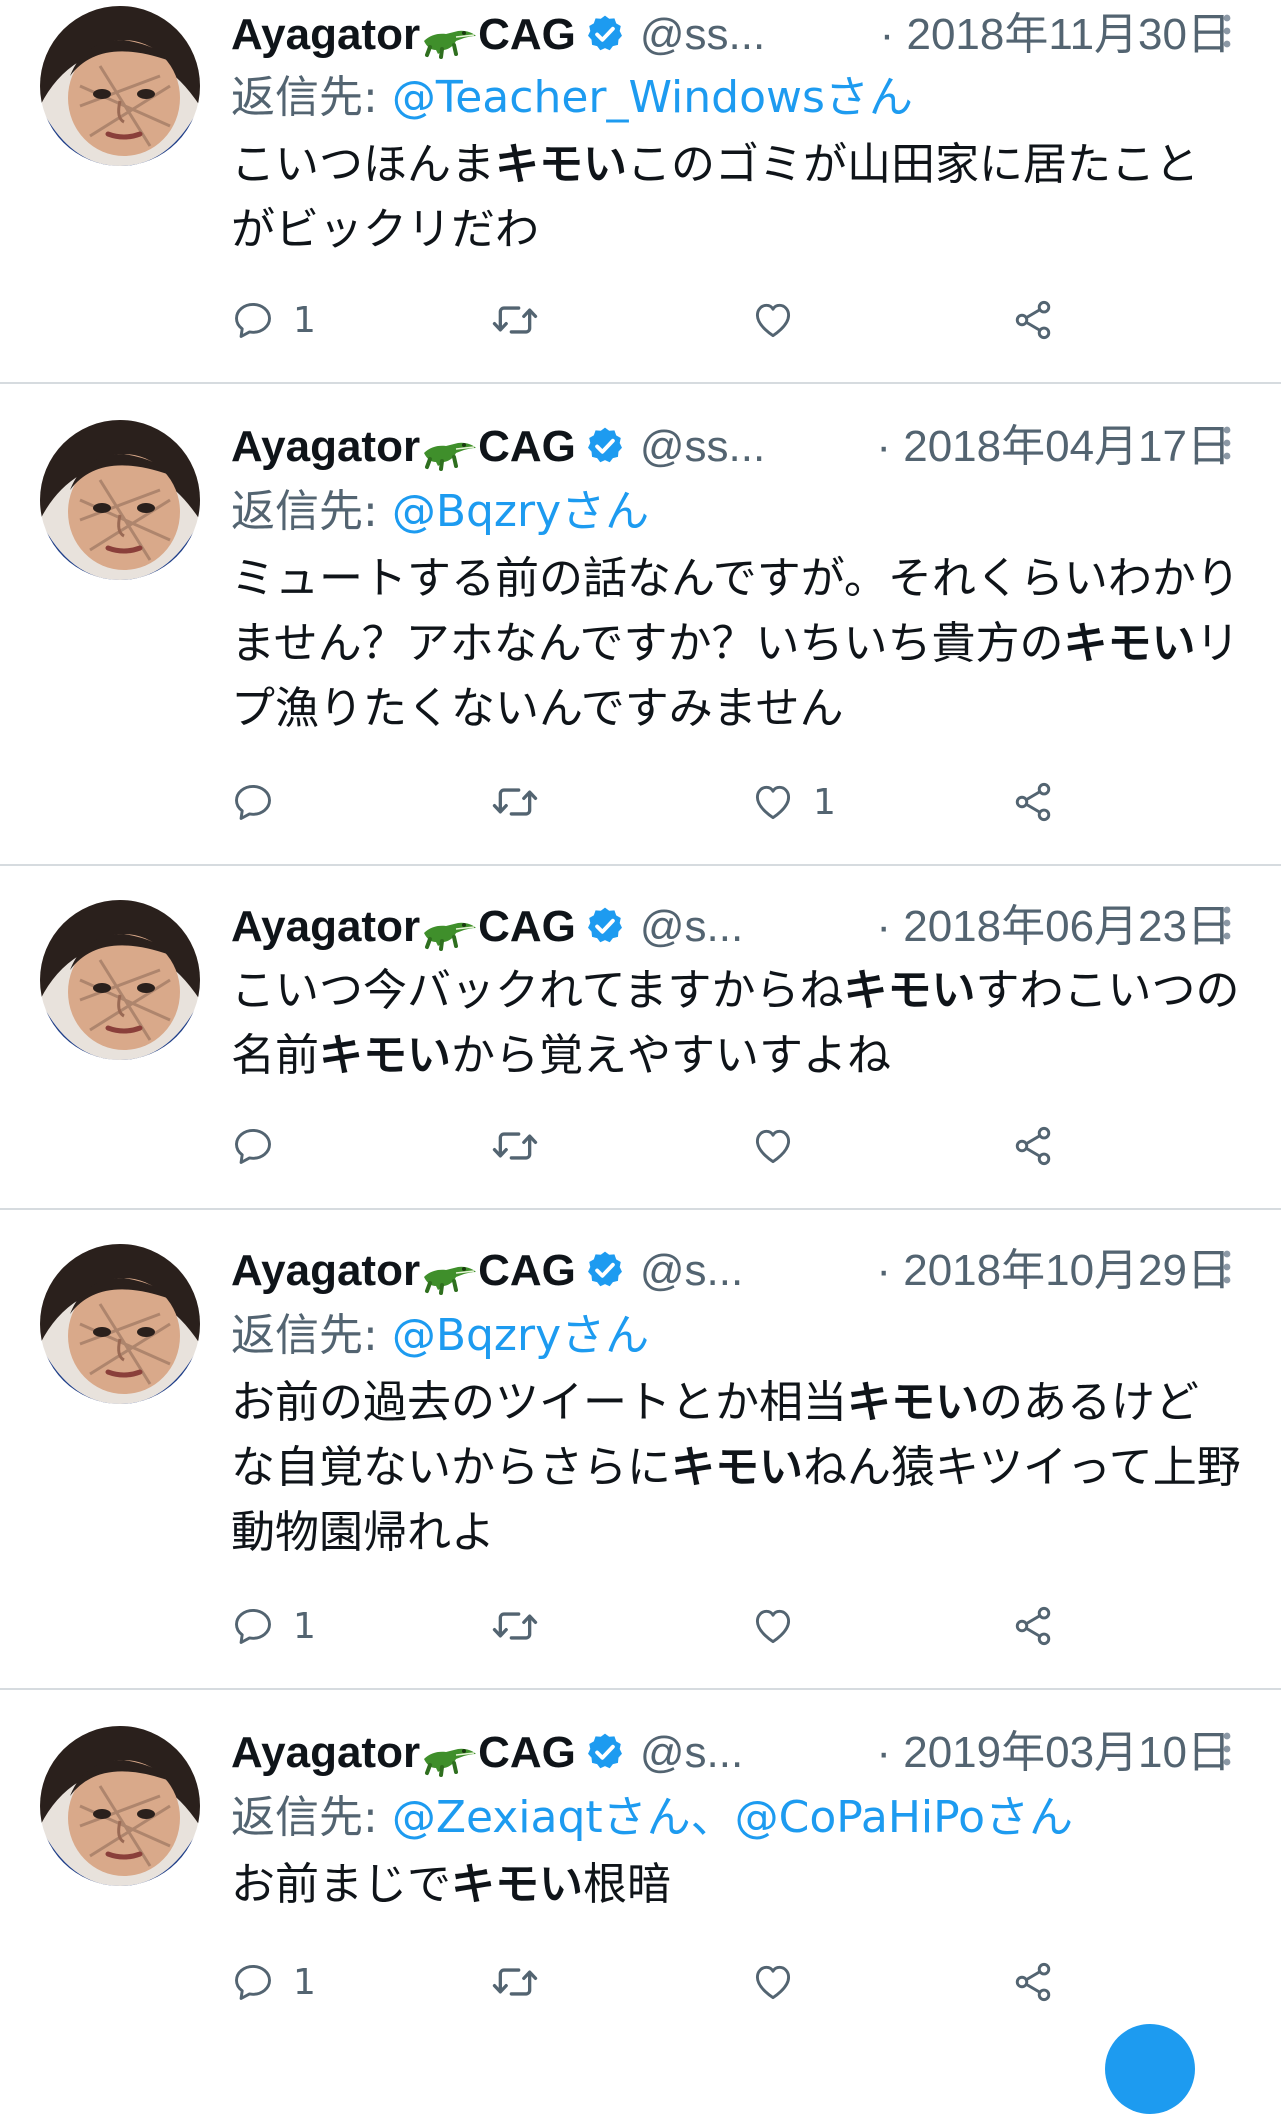  What do you see at coordinates (732, 1817) in the screenshot?
I see `reply-mention-link: @Zexiaqtさん、@CoPaHiPoさん` at bounding box center [732, 1817].